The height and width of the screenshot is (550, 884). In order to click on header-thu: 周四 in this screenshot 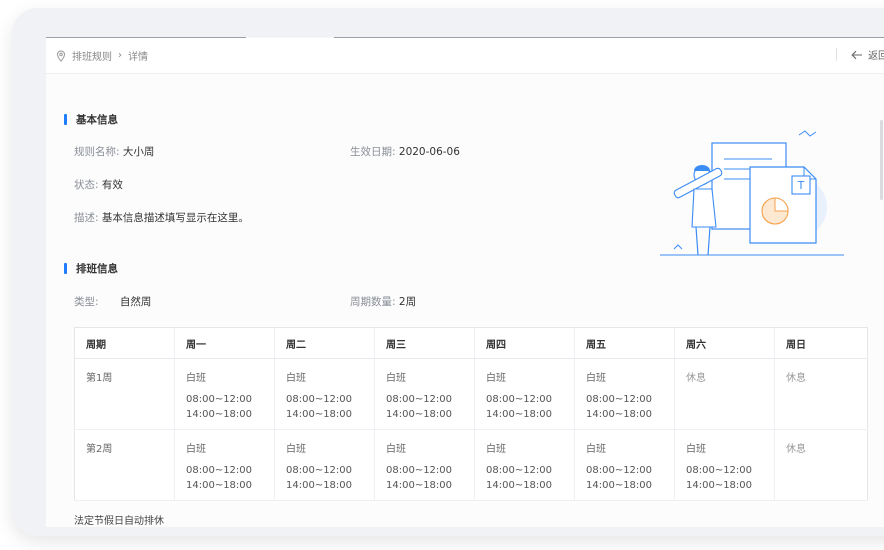, I will do `click(524, 343)`.